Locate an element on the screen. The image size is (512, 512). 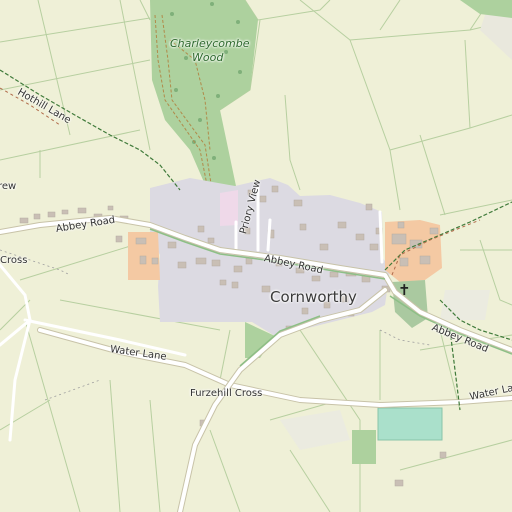
school-plot is located at coordinates (229, 208).